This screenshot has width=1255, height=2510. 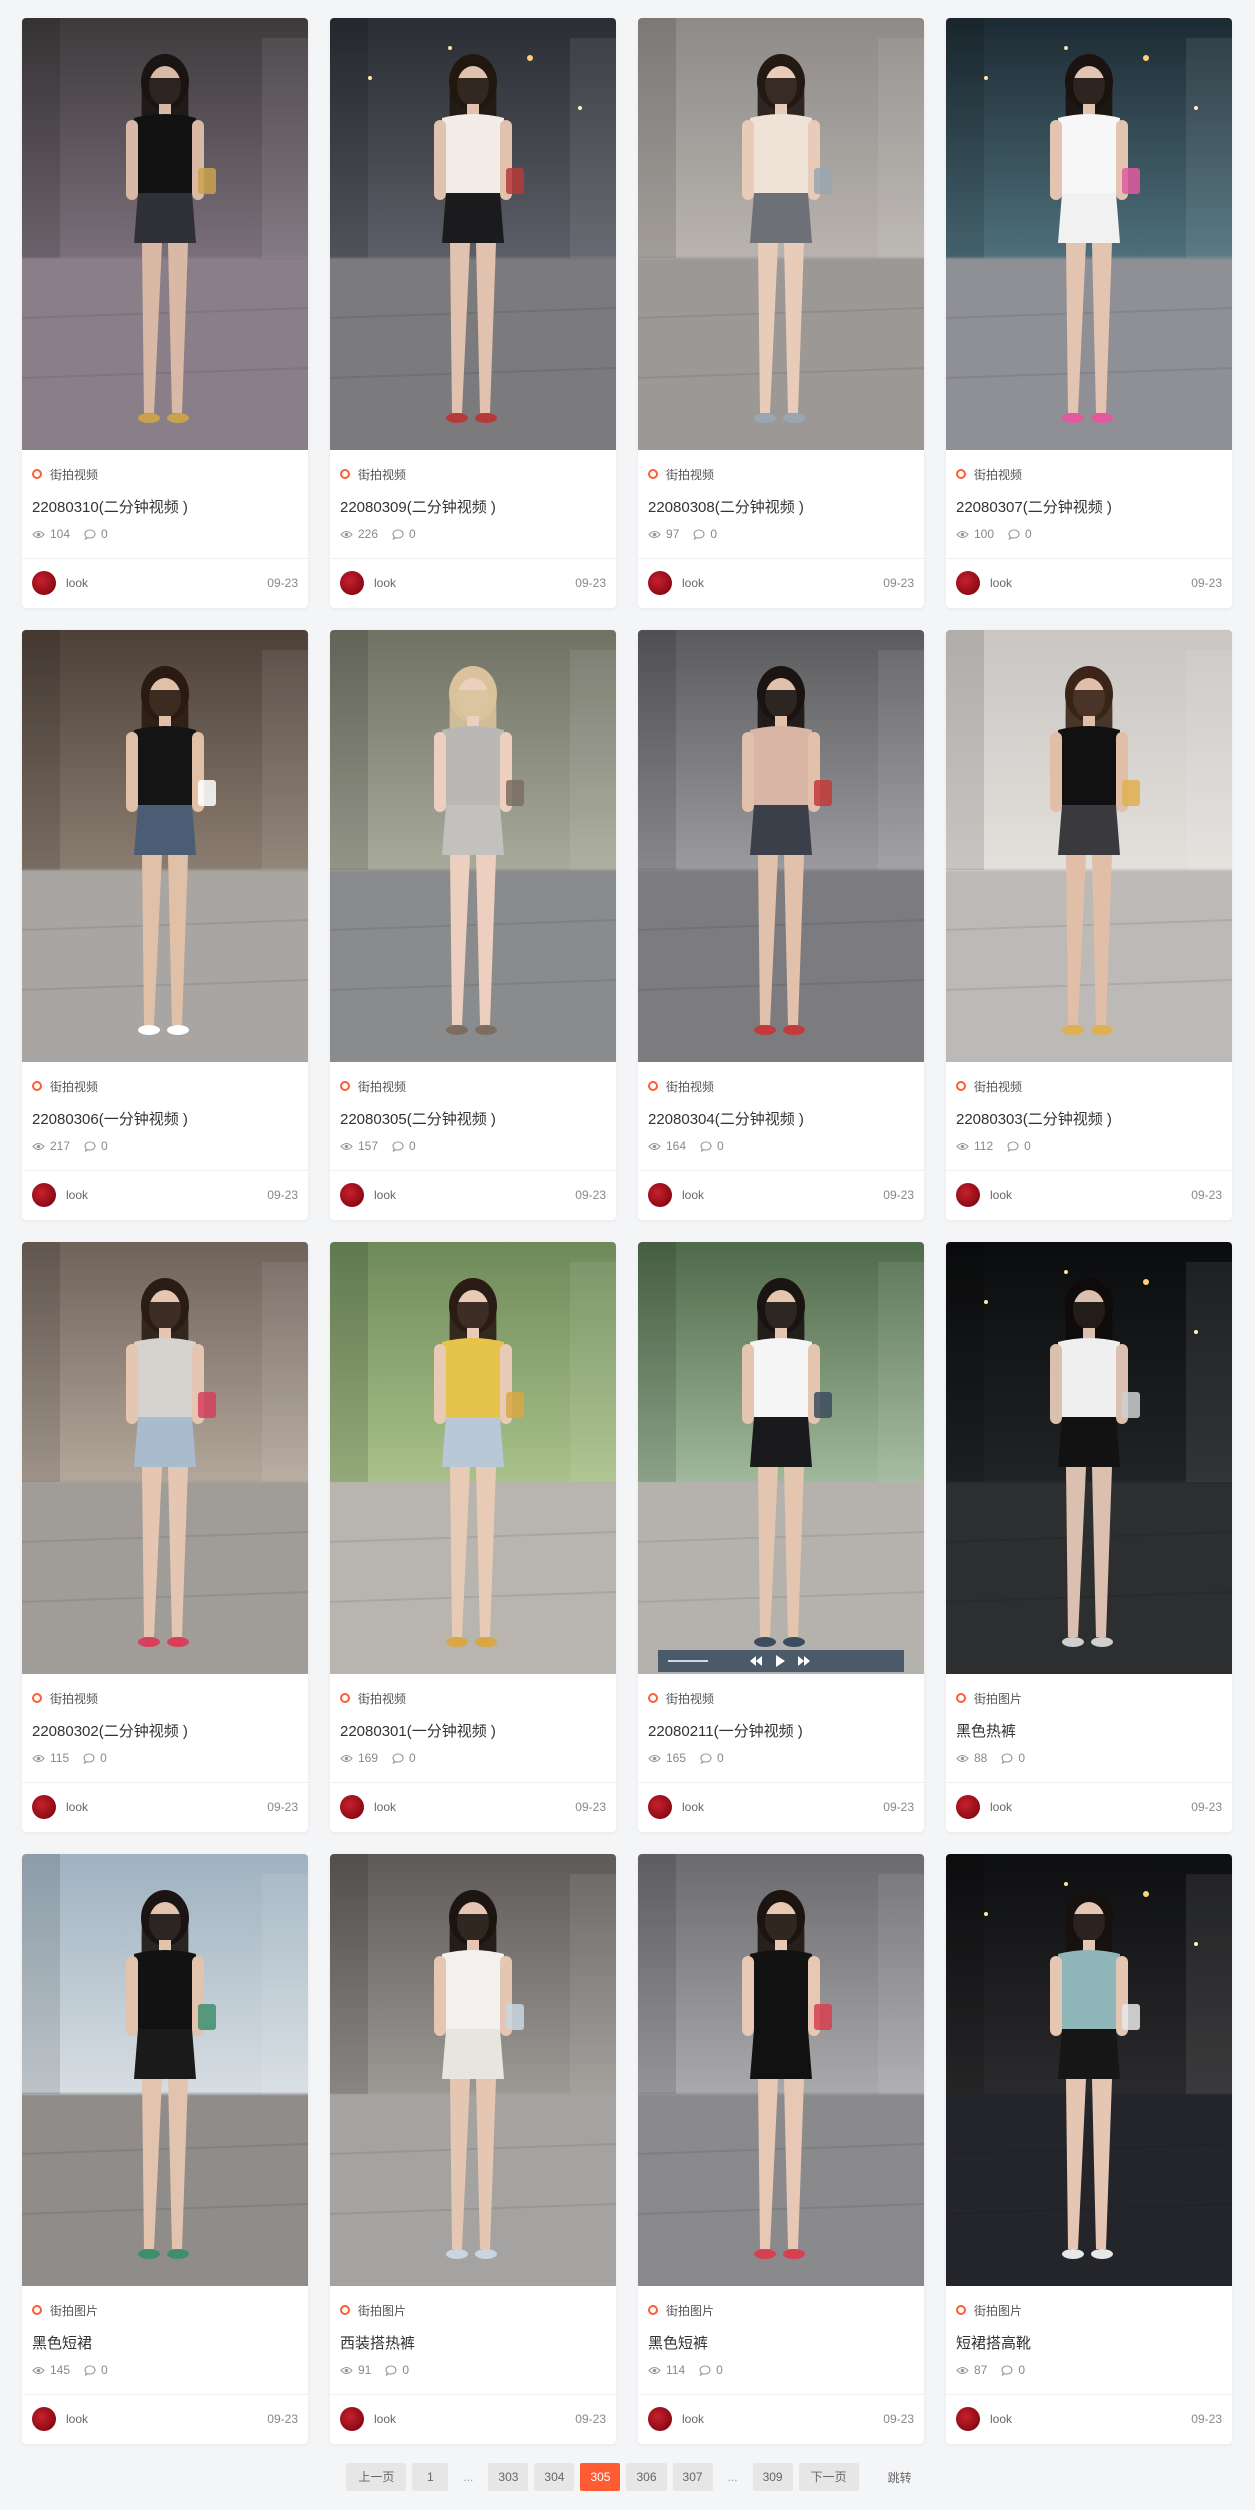 I want to click on post-title: 22080211(一分钟视频 ), so click(x=781, y=1730).